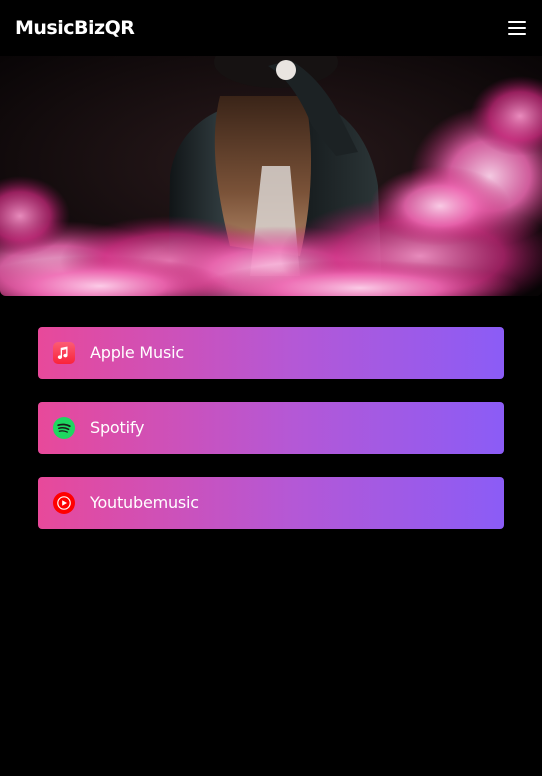 The height and width of the screenshot is (776, 542). Describe the element at coordinates (271, 503) in the screenshot. I see `youtube-music-link-button: Youtubemusic` at that location.